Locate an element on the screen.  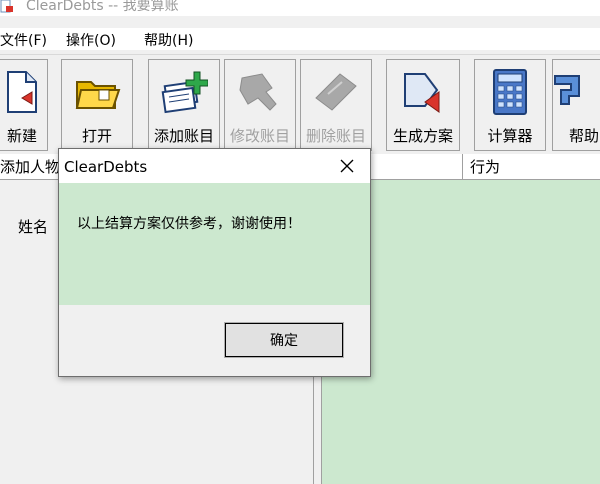
add-entry-button-label: 添加账目 is located at coordinates (183, 136).